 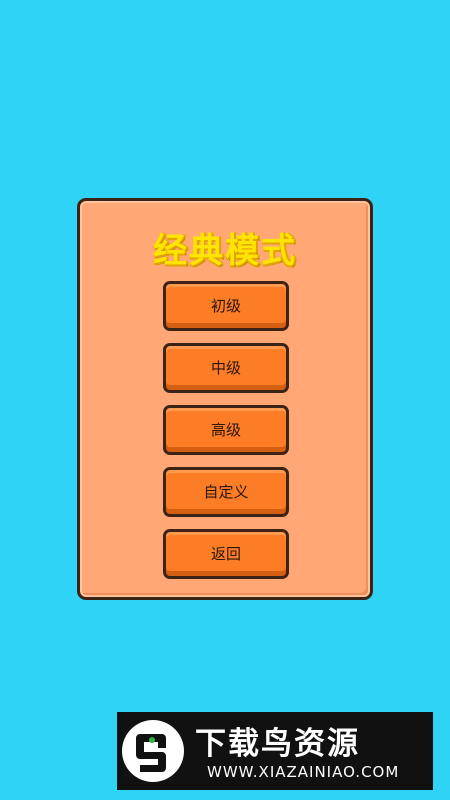 What do you see at coordinates (225, 251) in the screenshot?
I see `panel-title: 经典模式` at bounding box center [225, 251].